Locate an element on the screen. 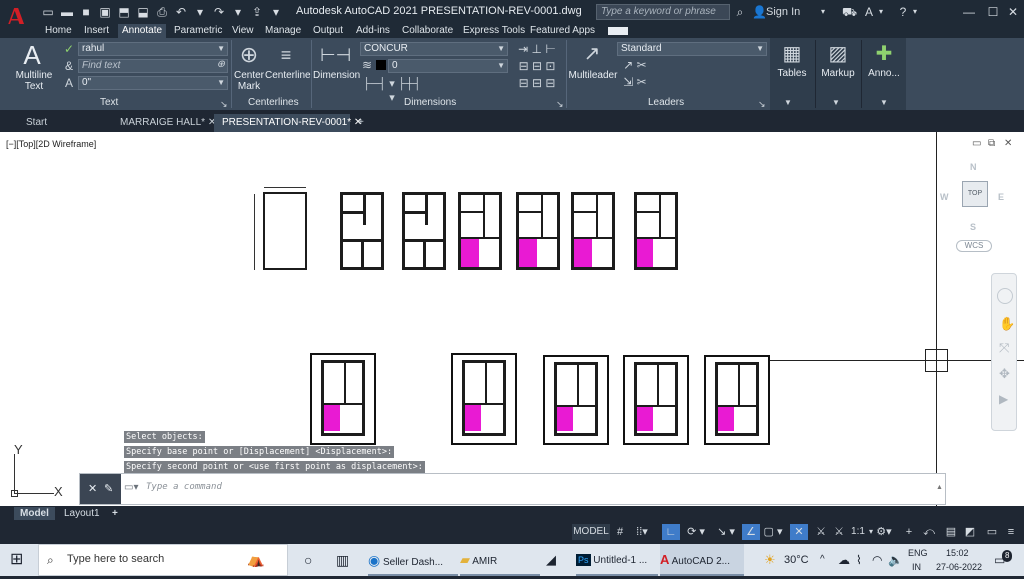 This screenshot has width=1024, height=579. search-icon: ⌕ is located at coordinates (740, 12).